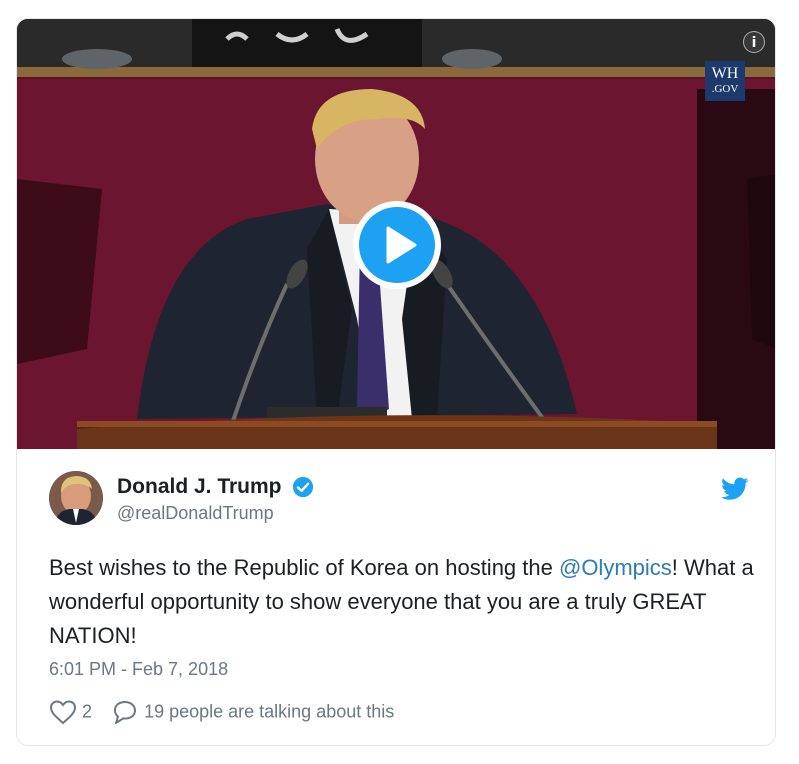 The width and height of the screenshot is (799, 764). What do you see at coordinates (399, 501) in the screenshot?
I see `tweet-header: Donald J. Trump @realDonaldTrump` at bounding box center [399, 501].